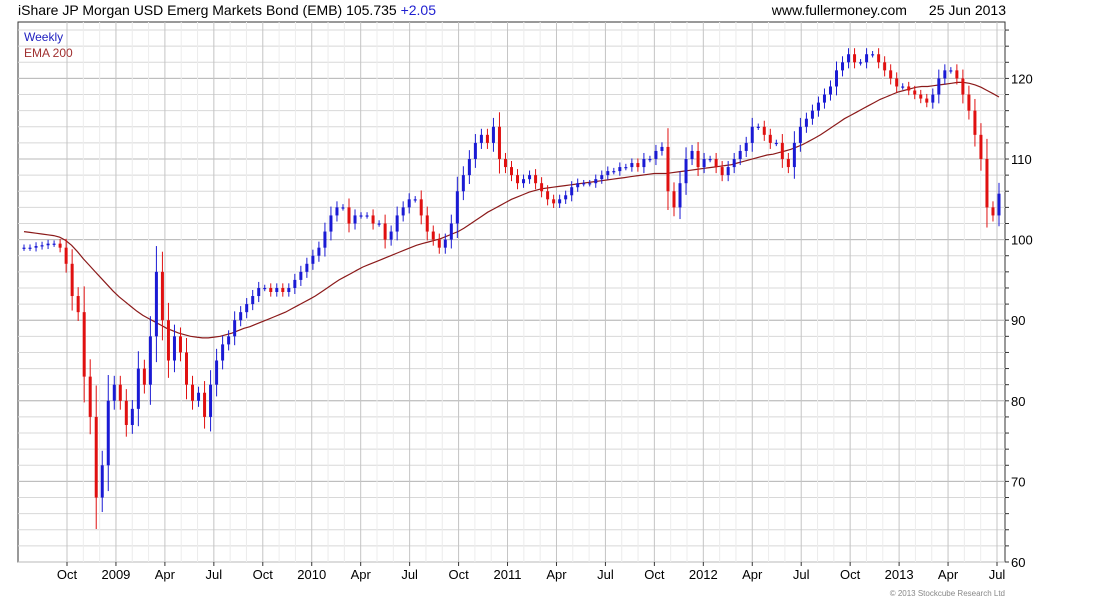 Image resolution: width=1100 pixels, height=600 pixels. Describe the element at coordinates (115, 574) in the screenshot. I see `x-tick-label: 2009` at that location.